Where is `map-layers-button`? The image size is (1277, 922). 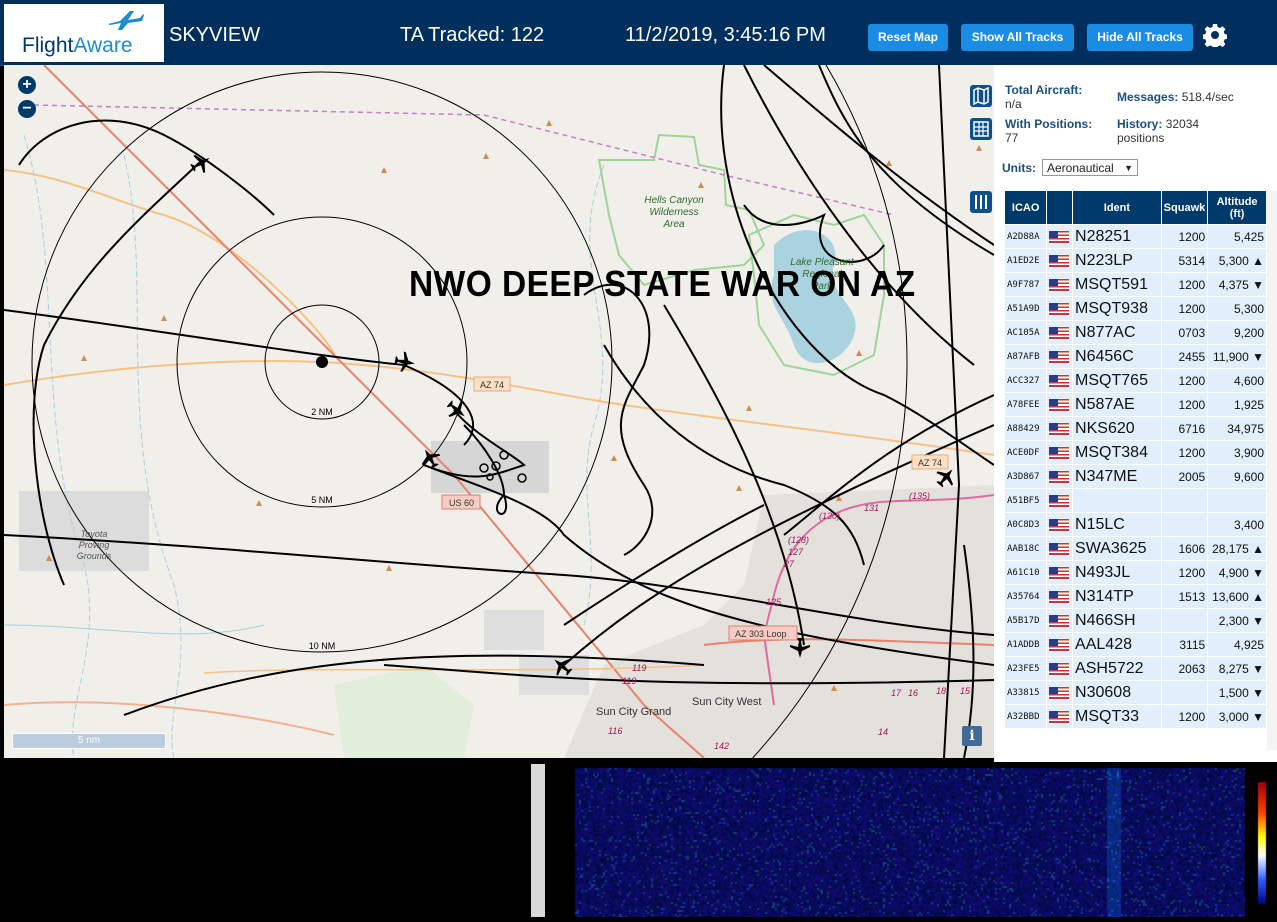
map-layers-button is located at coordinates (981, 96).